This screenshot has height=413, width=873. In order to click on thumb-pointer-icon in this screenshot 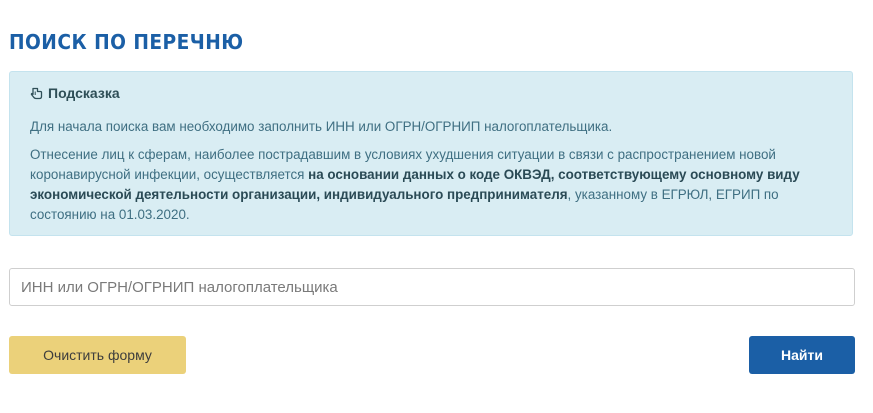, I will do `click(36, 93)`.